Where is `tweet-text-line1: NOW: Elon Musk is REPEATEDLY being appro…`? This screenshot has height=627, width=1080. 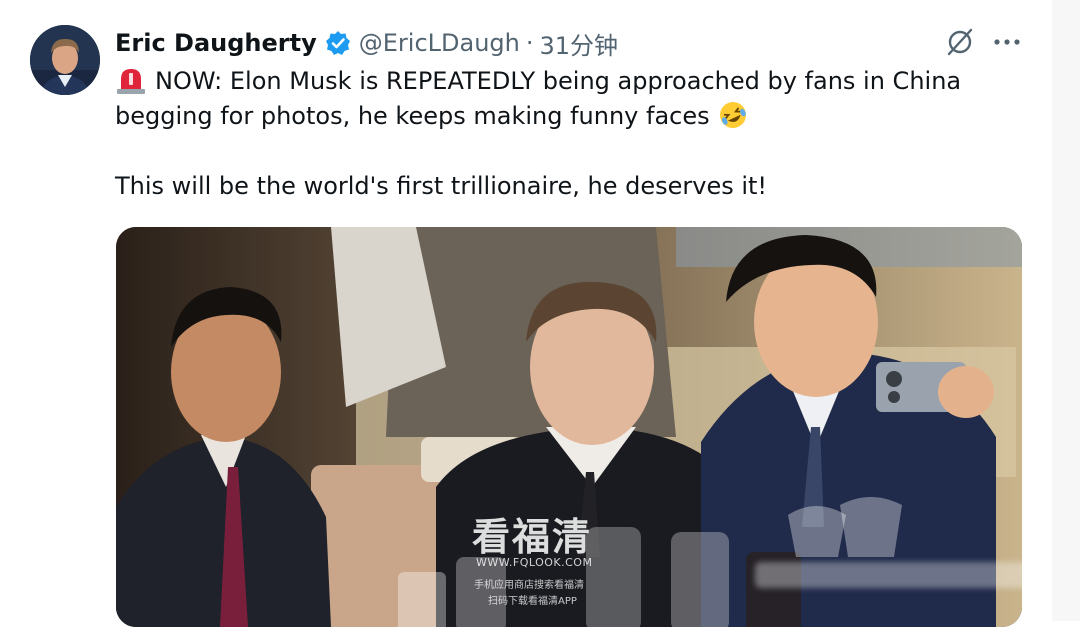 tweet-text-line1: NOW: Elon Musk is REPEATEDLY being appro… is located at coordinates (538, 98).